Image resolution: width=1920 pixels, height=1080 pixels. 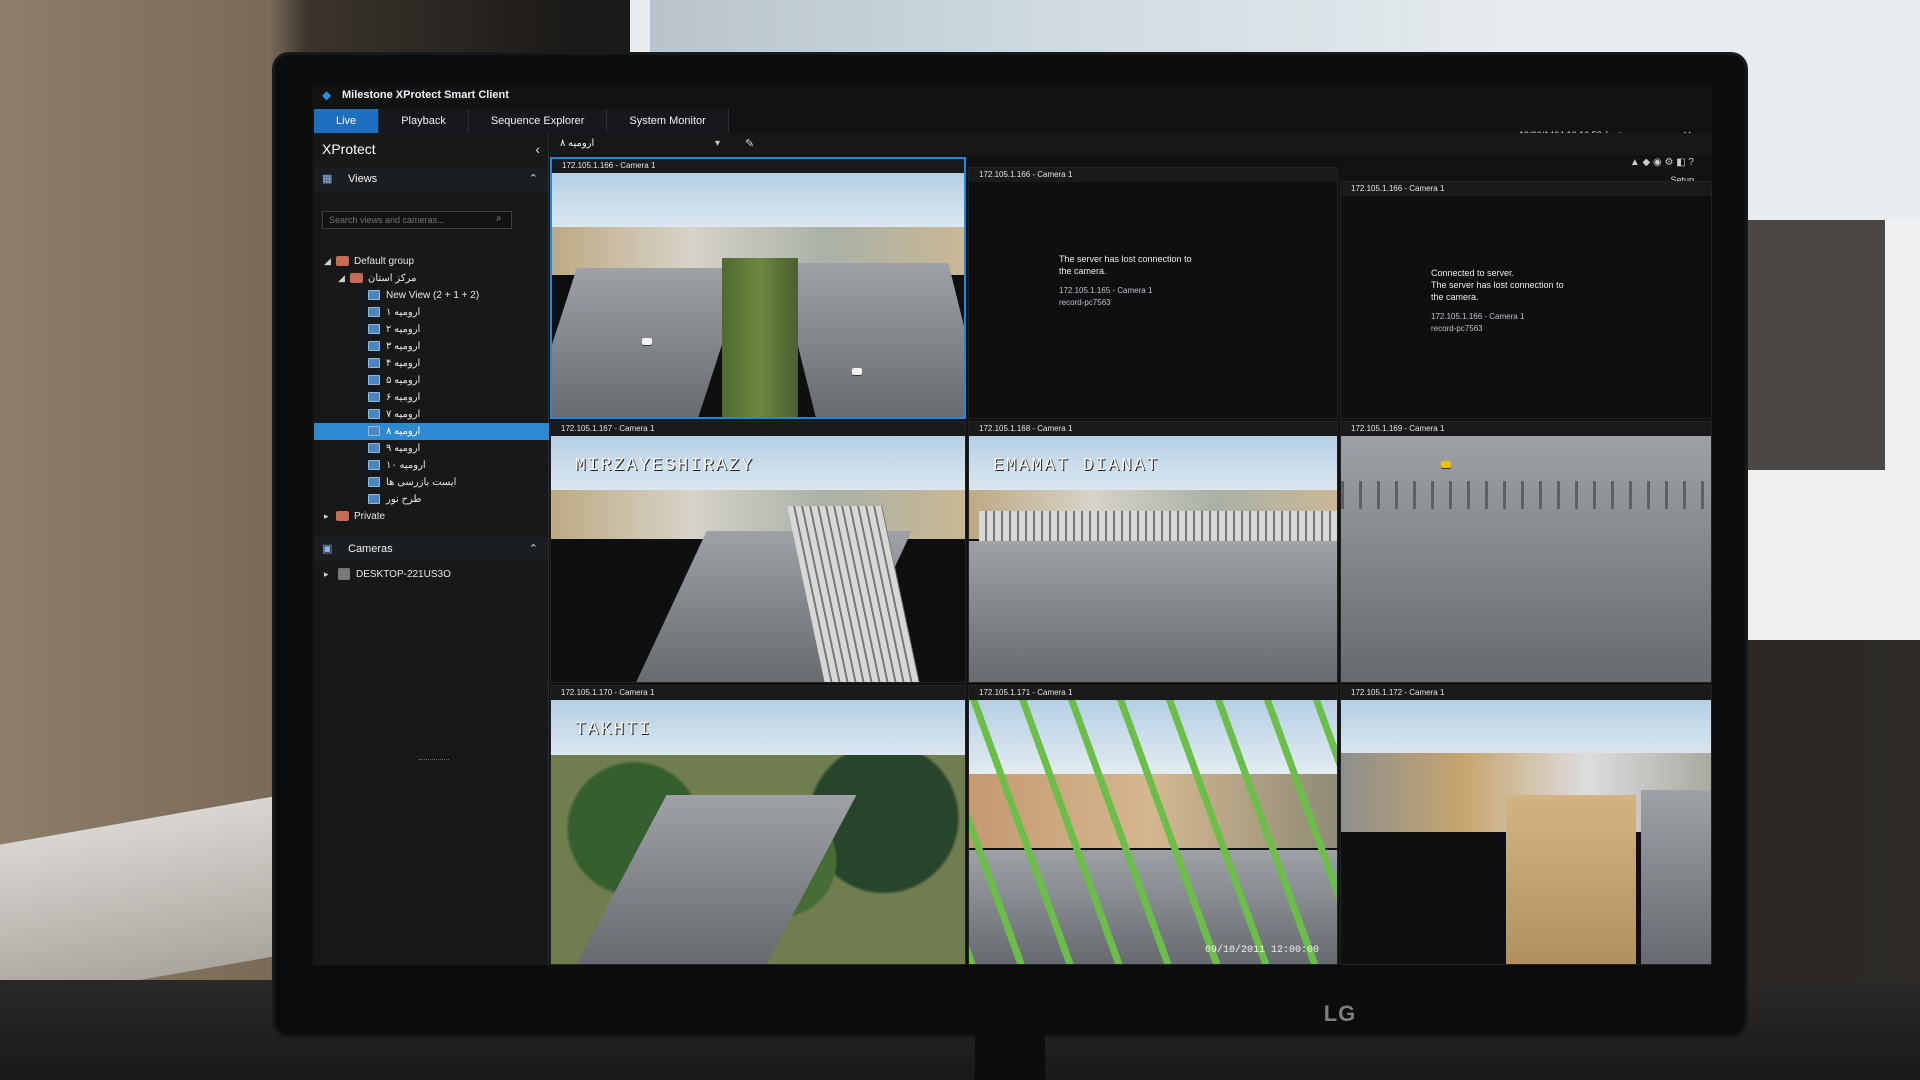 I want to click on camera-tile-1: 172.105.1.166 - Camera 1, so click(x=758, y=288).